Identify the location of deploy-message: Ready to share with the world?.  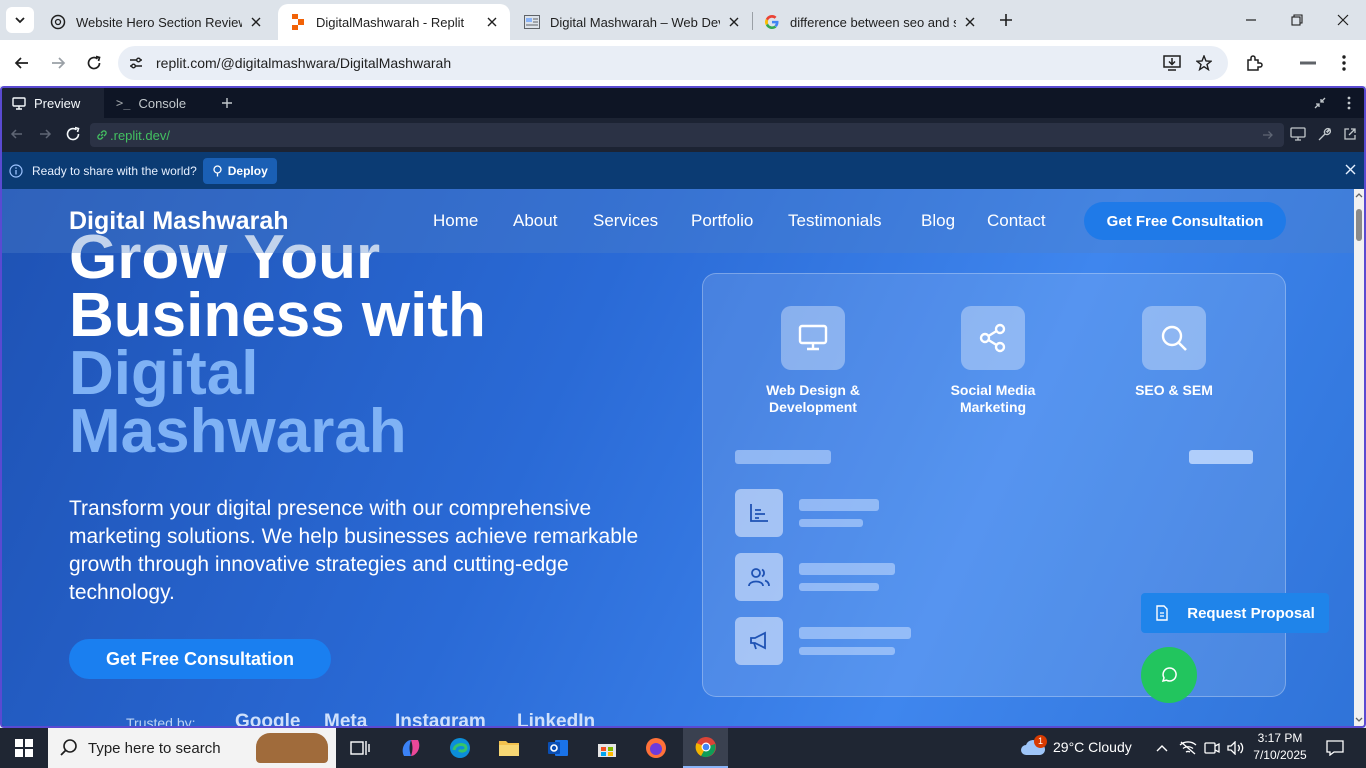
(114, 170).